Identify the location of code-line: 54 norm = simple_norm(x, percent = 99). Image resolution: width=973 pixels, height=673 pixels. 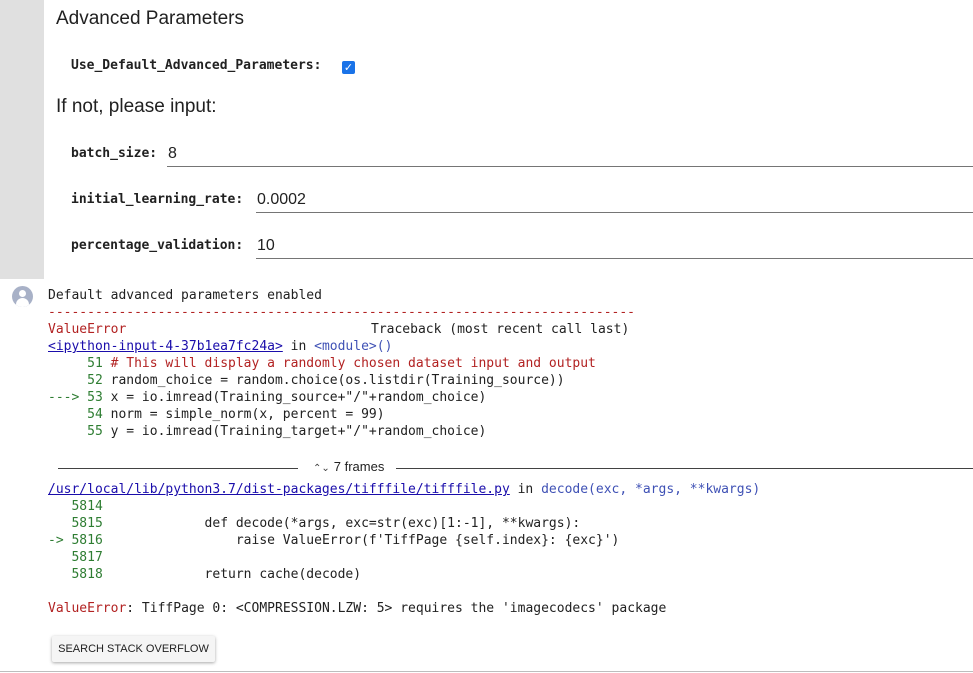
(216, 414).